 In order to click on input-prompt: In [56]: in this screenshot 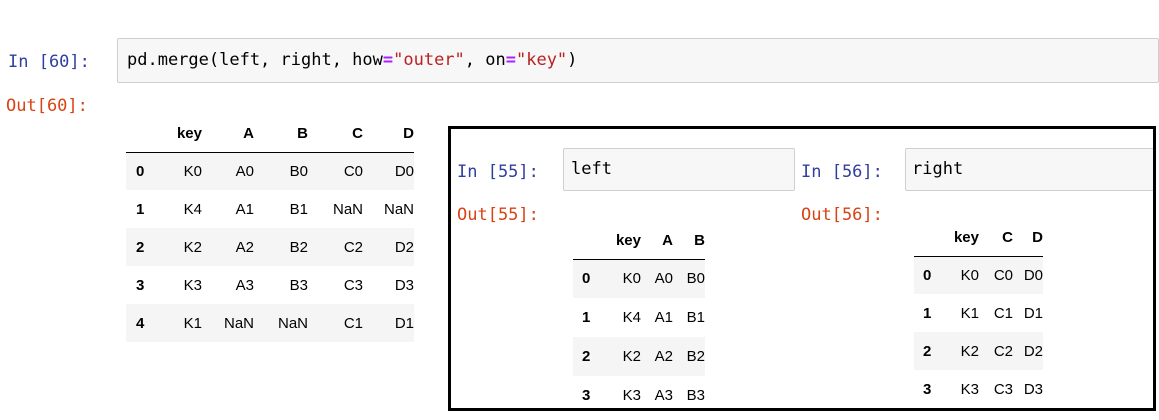, I will do `click(842, 172)`.